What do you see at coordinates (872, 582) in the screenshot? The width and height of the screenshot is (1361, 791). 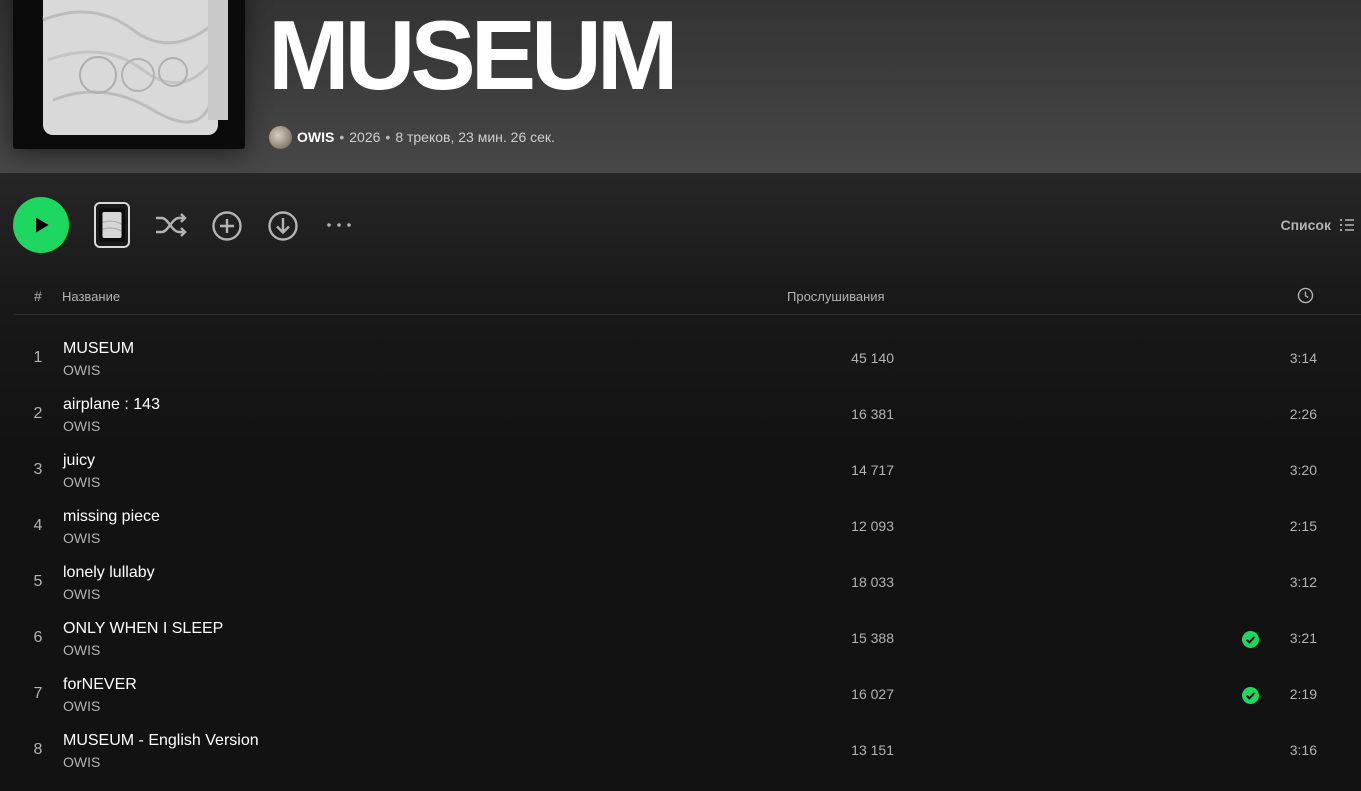 I see `track-plays: 18 033` at bounding box center [872, 582].